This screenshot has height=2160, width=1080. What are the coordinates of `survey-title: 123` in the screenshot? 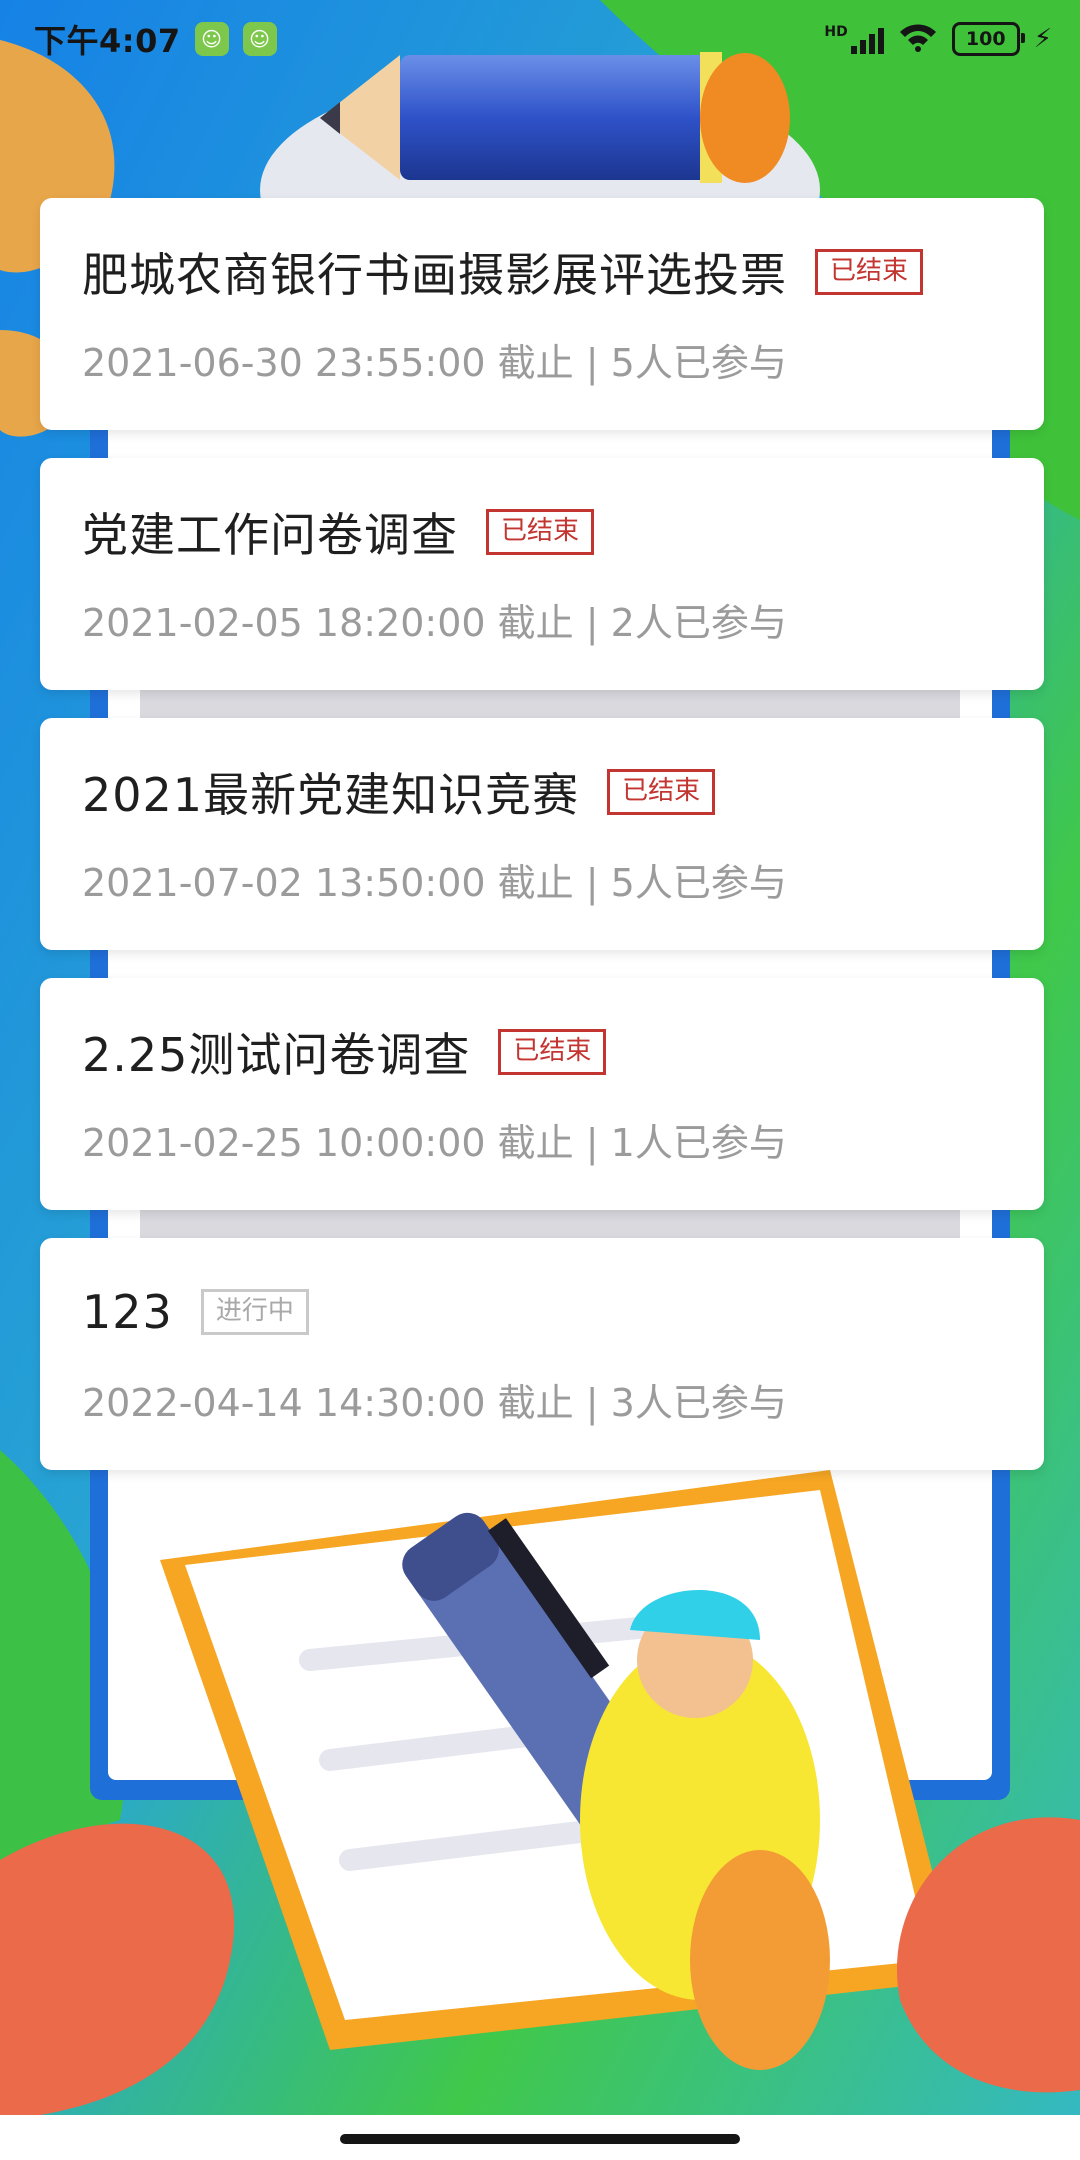 It's located at (127, 1312).